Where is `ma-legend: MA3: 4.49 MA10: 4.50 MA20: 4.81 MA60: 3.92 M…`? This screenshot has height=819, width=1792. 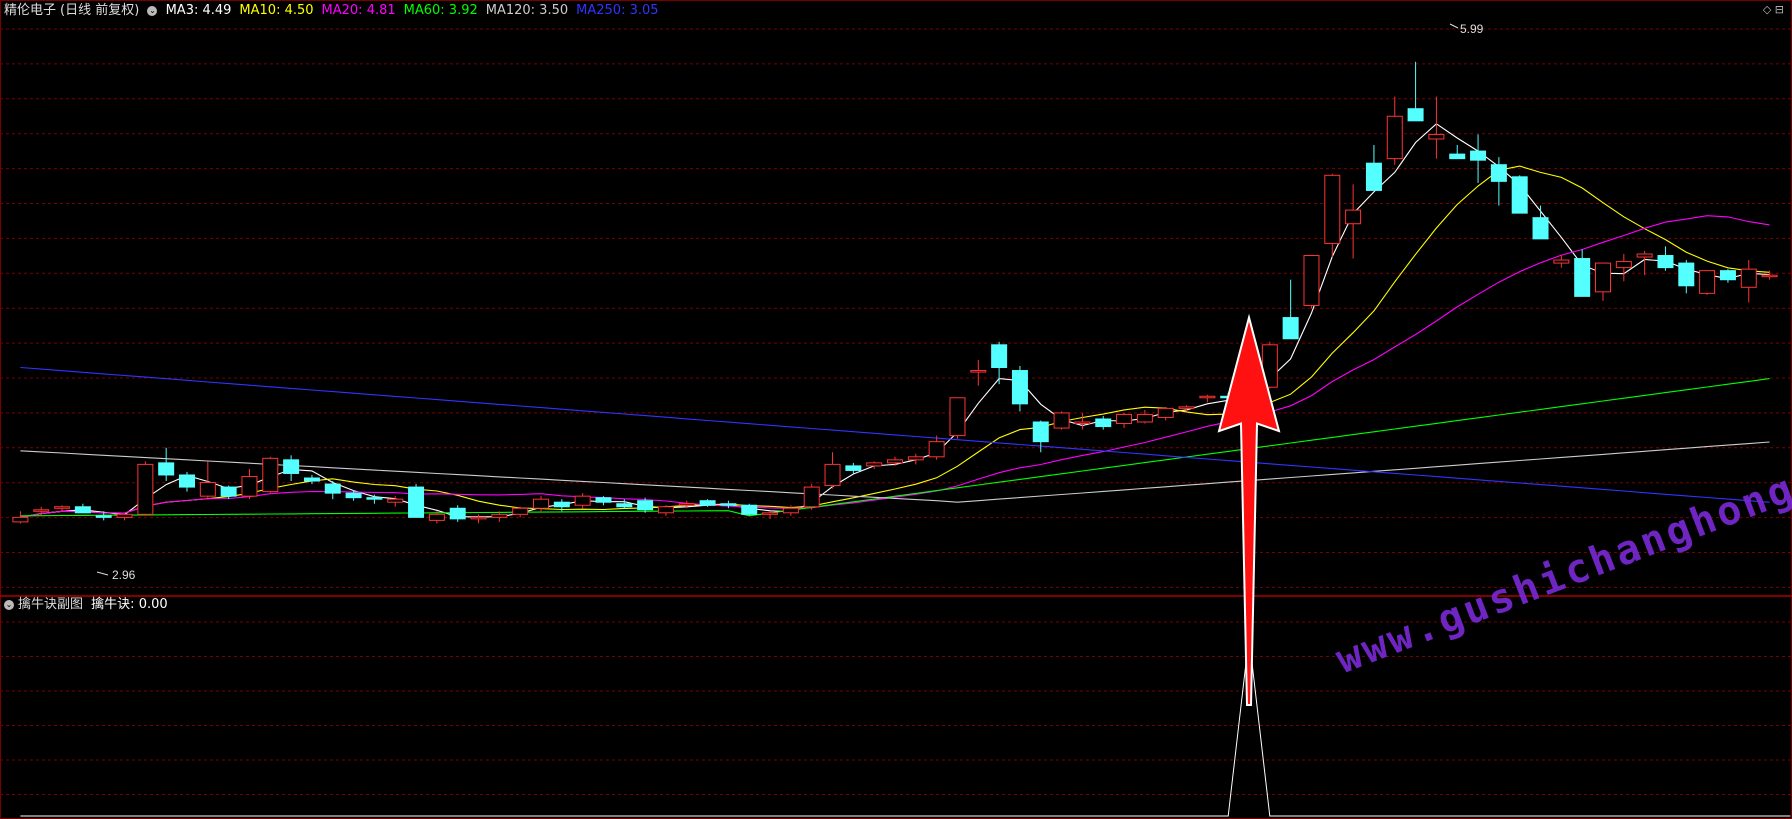 ma-legend: MA3: 4.49 MA10: 4.50 MA20: 4.81 MA60: 3.92 M… is located at coordinates (416, 10).